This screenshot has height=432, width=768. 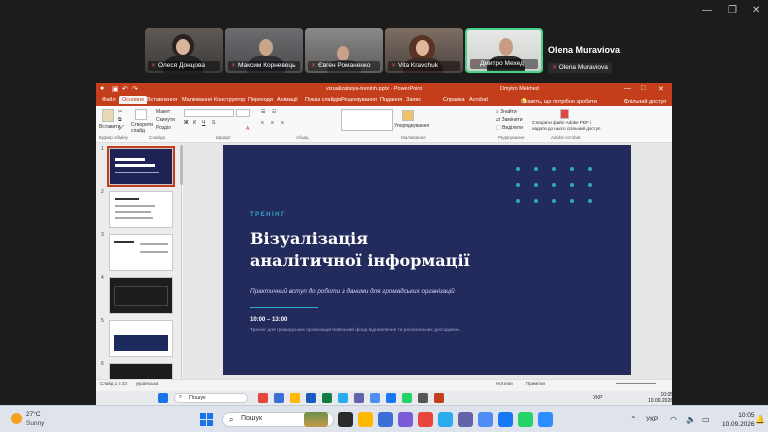 What do you see at coordinates (519, 89) in the screenshot?
I see `user-name: Dmytro Mekhed` at bounding box center [519, 89].